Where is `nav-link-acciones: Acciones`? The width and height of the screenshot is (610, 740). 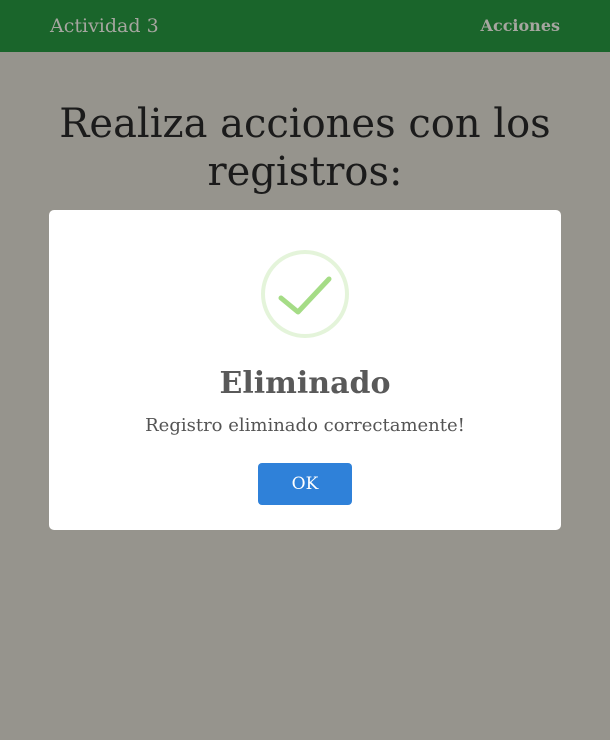 nav-link-acciones: Acciones is located at coordinates (520, 26).